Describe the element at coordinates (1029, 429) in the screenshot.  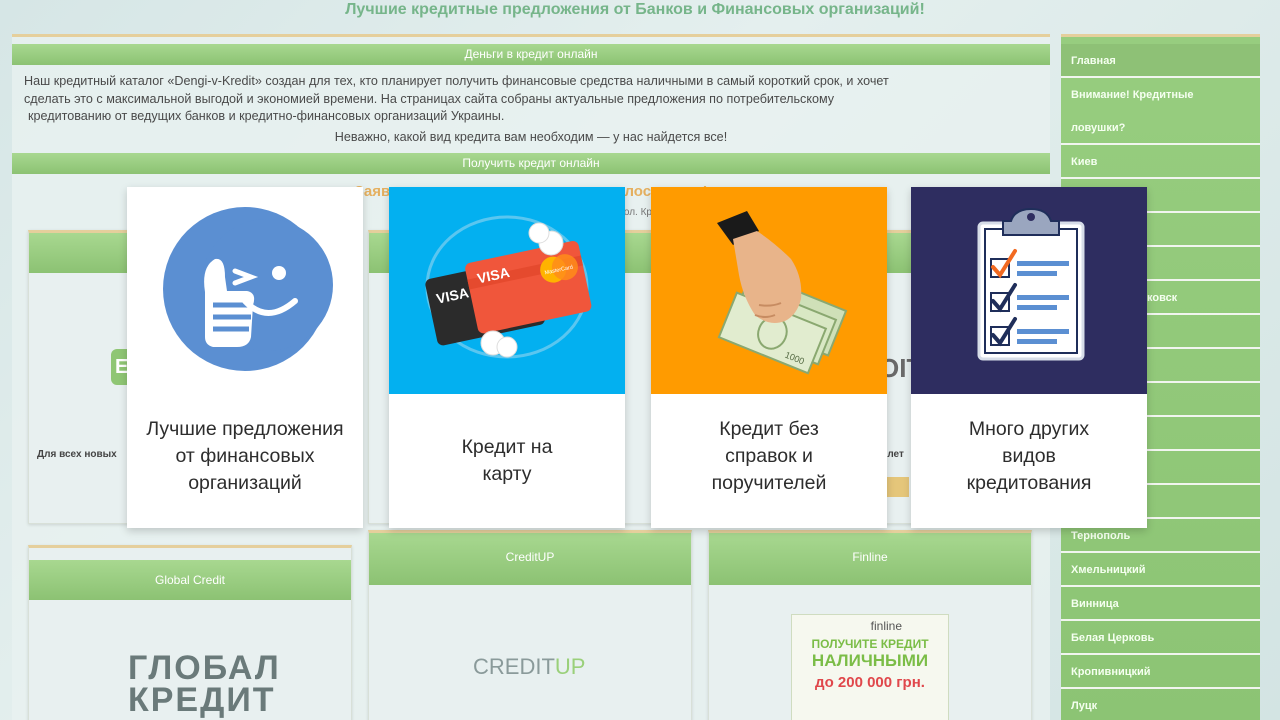
I see `caption-line: Много других` at that location.